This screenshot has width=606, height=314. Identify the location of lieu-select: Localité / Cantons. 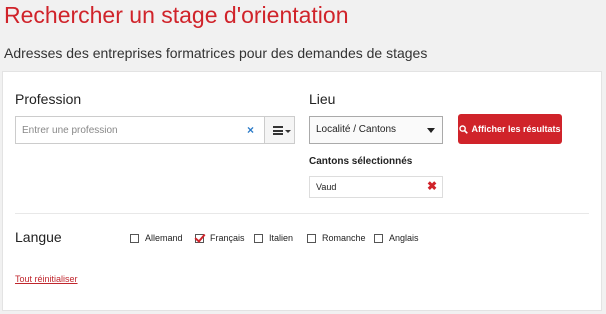
(376, 130).